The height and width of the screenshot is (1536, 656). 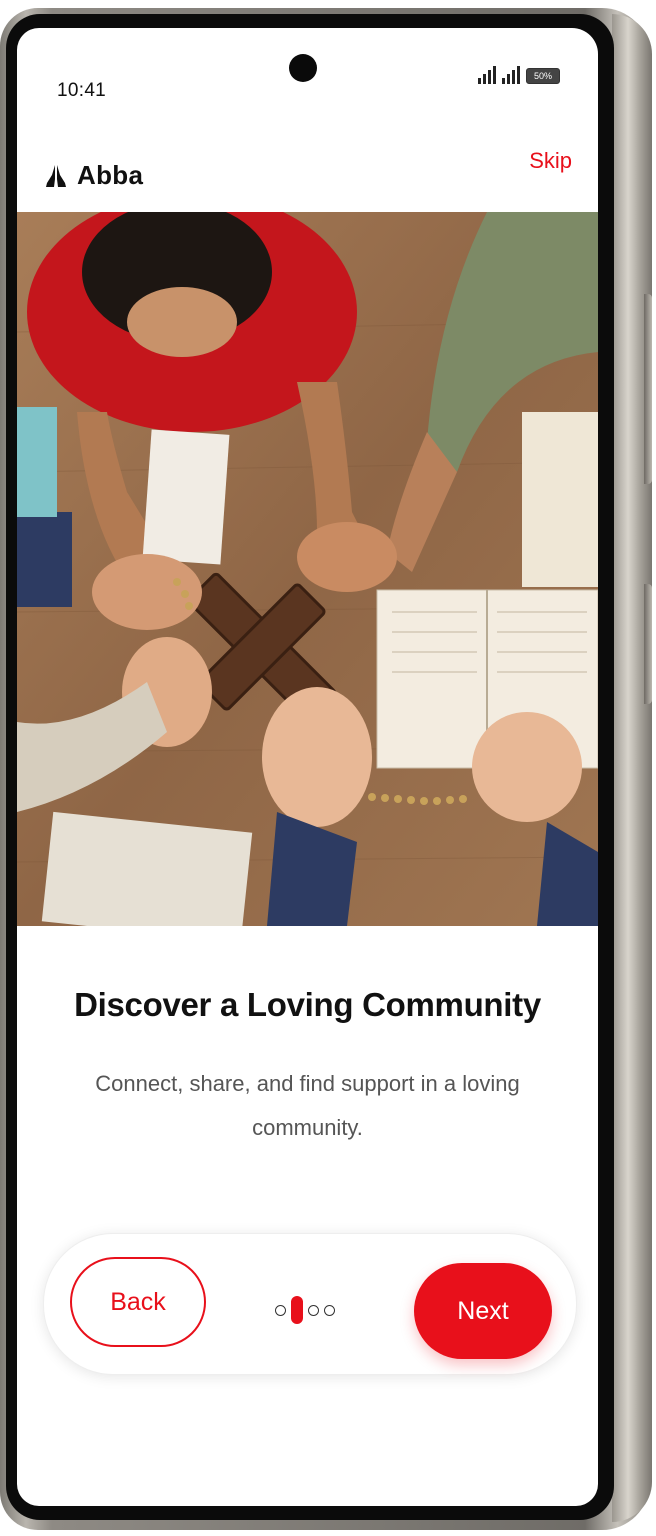 I want to click on front-camera, so click(x=303, y=68).